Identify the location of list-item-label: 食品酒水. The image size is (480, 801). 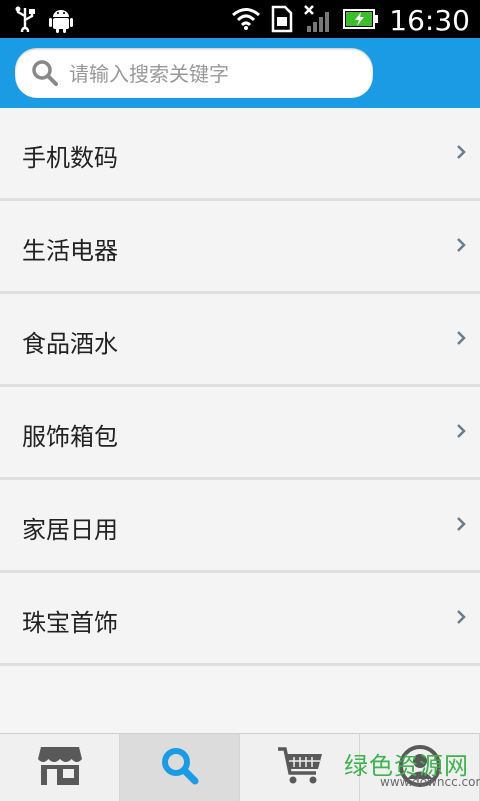
(70, 344).